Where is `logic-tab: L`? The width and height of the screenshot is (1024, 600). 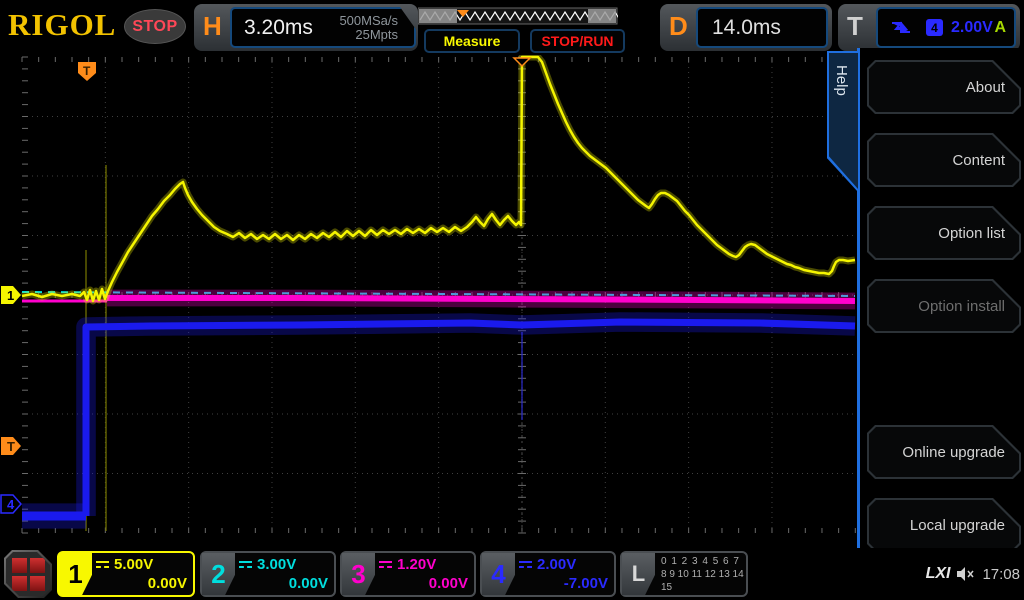 logic-tab: L is located at coordinates (638, 574).